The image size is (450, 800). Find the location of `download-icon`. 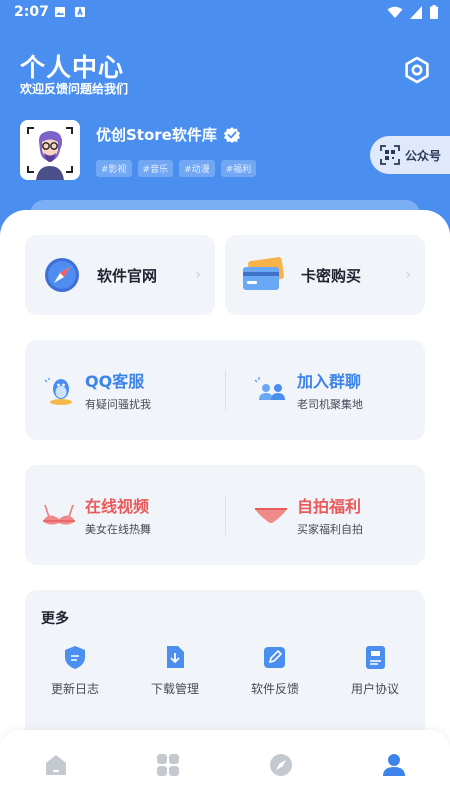

download-icon is located at coordinates (175, 657).